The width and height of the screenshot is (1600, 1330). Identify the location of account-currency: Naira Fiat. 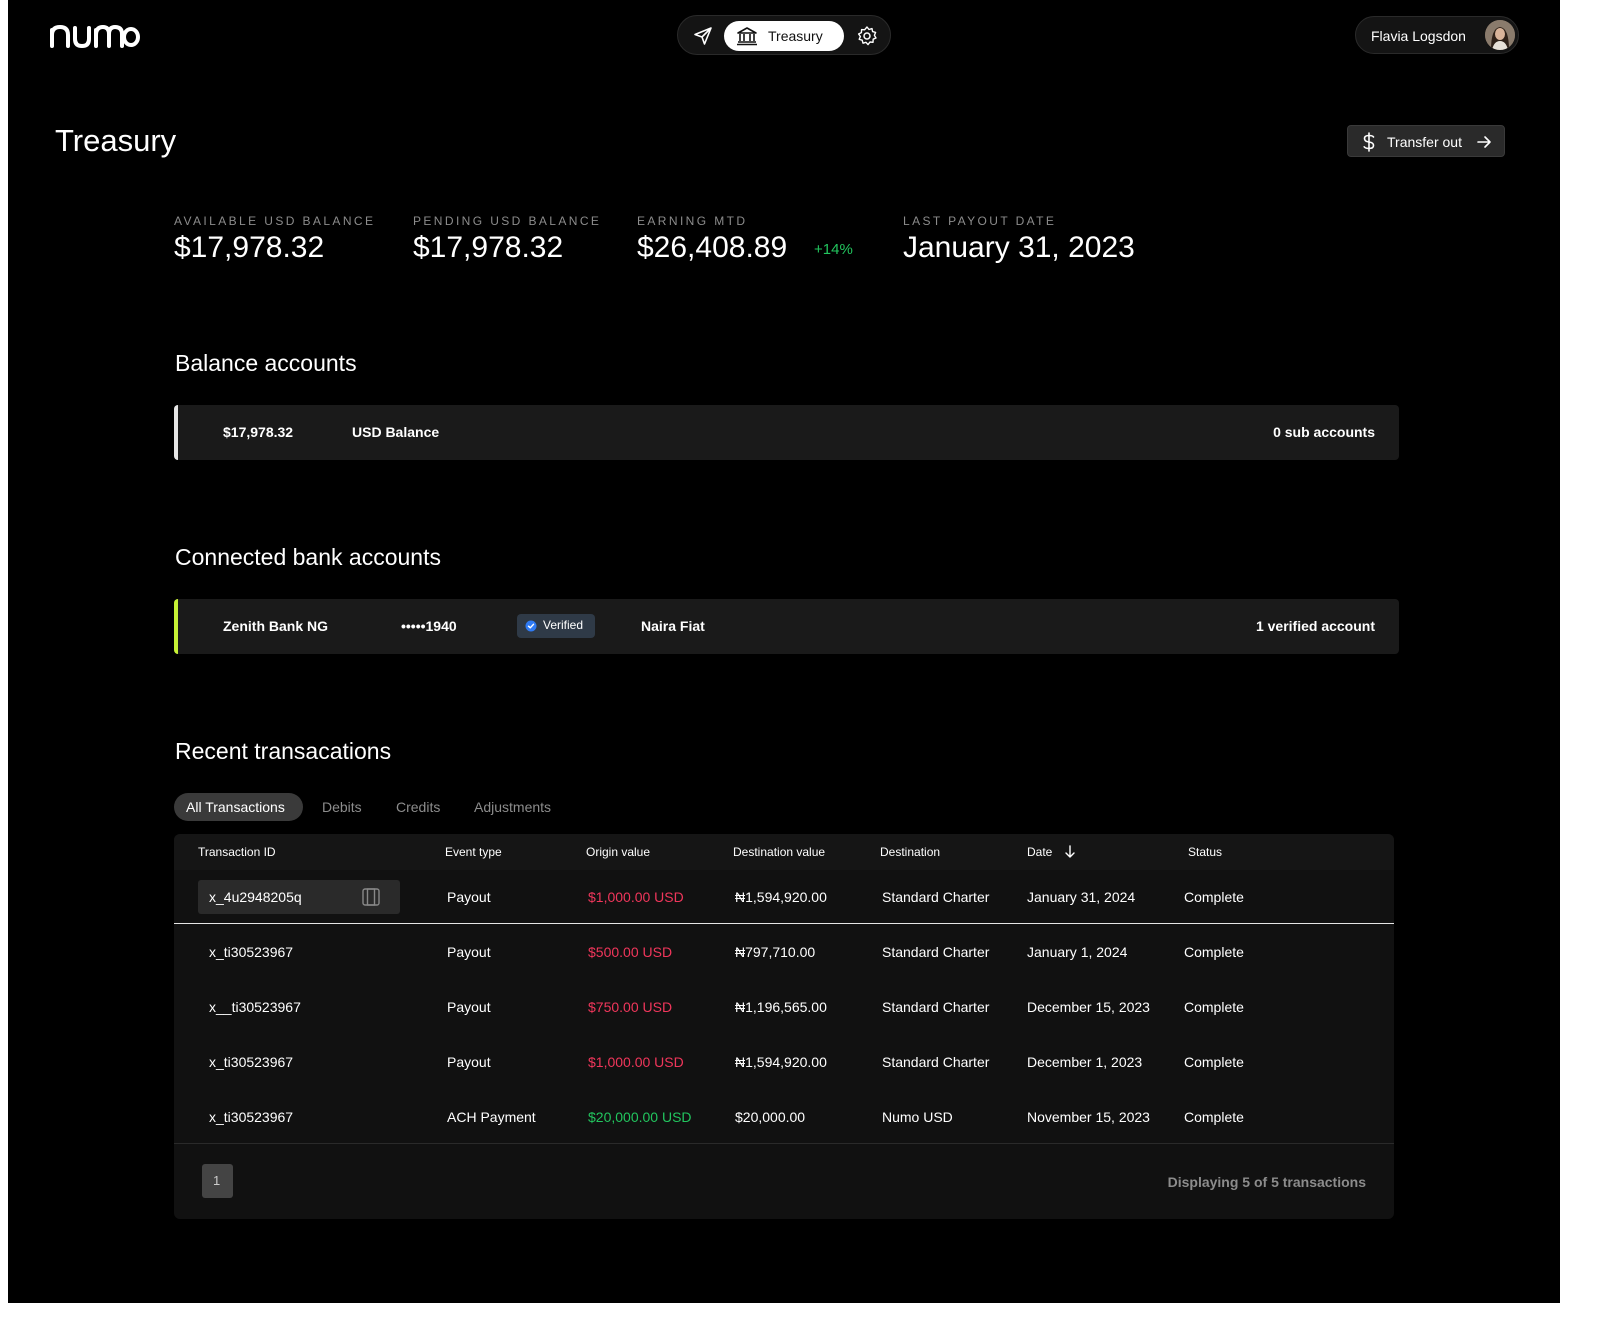
(673, 626).